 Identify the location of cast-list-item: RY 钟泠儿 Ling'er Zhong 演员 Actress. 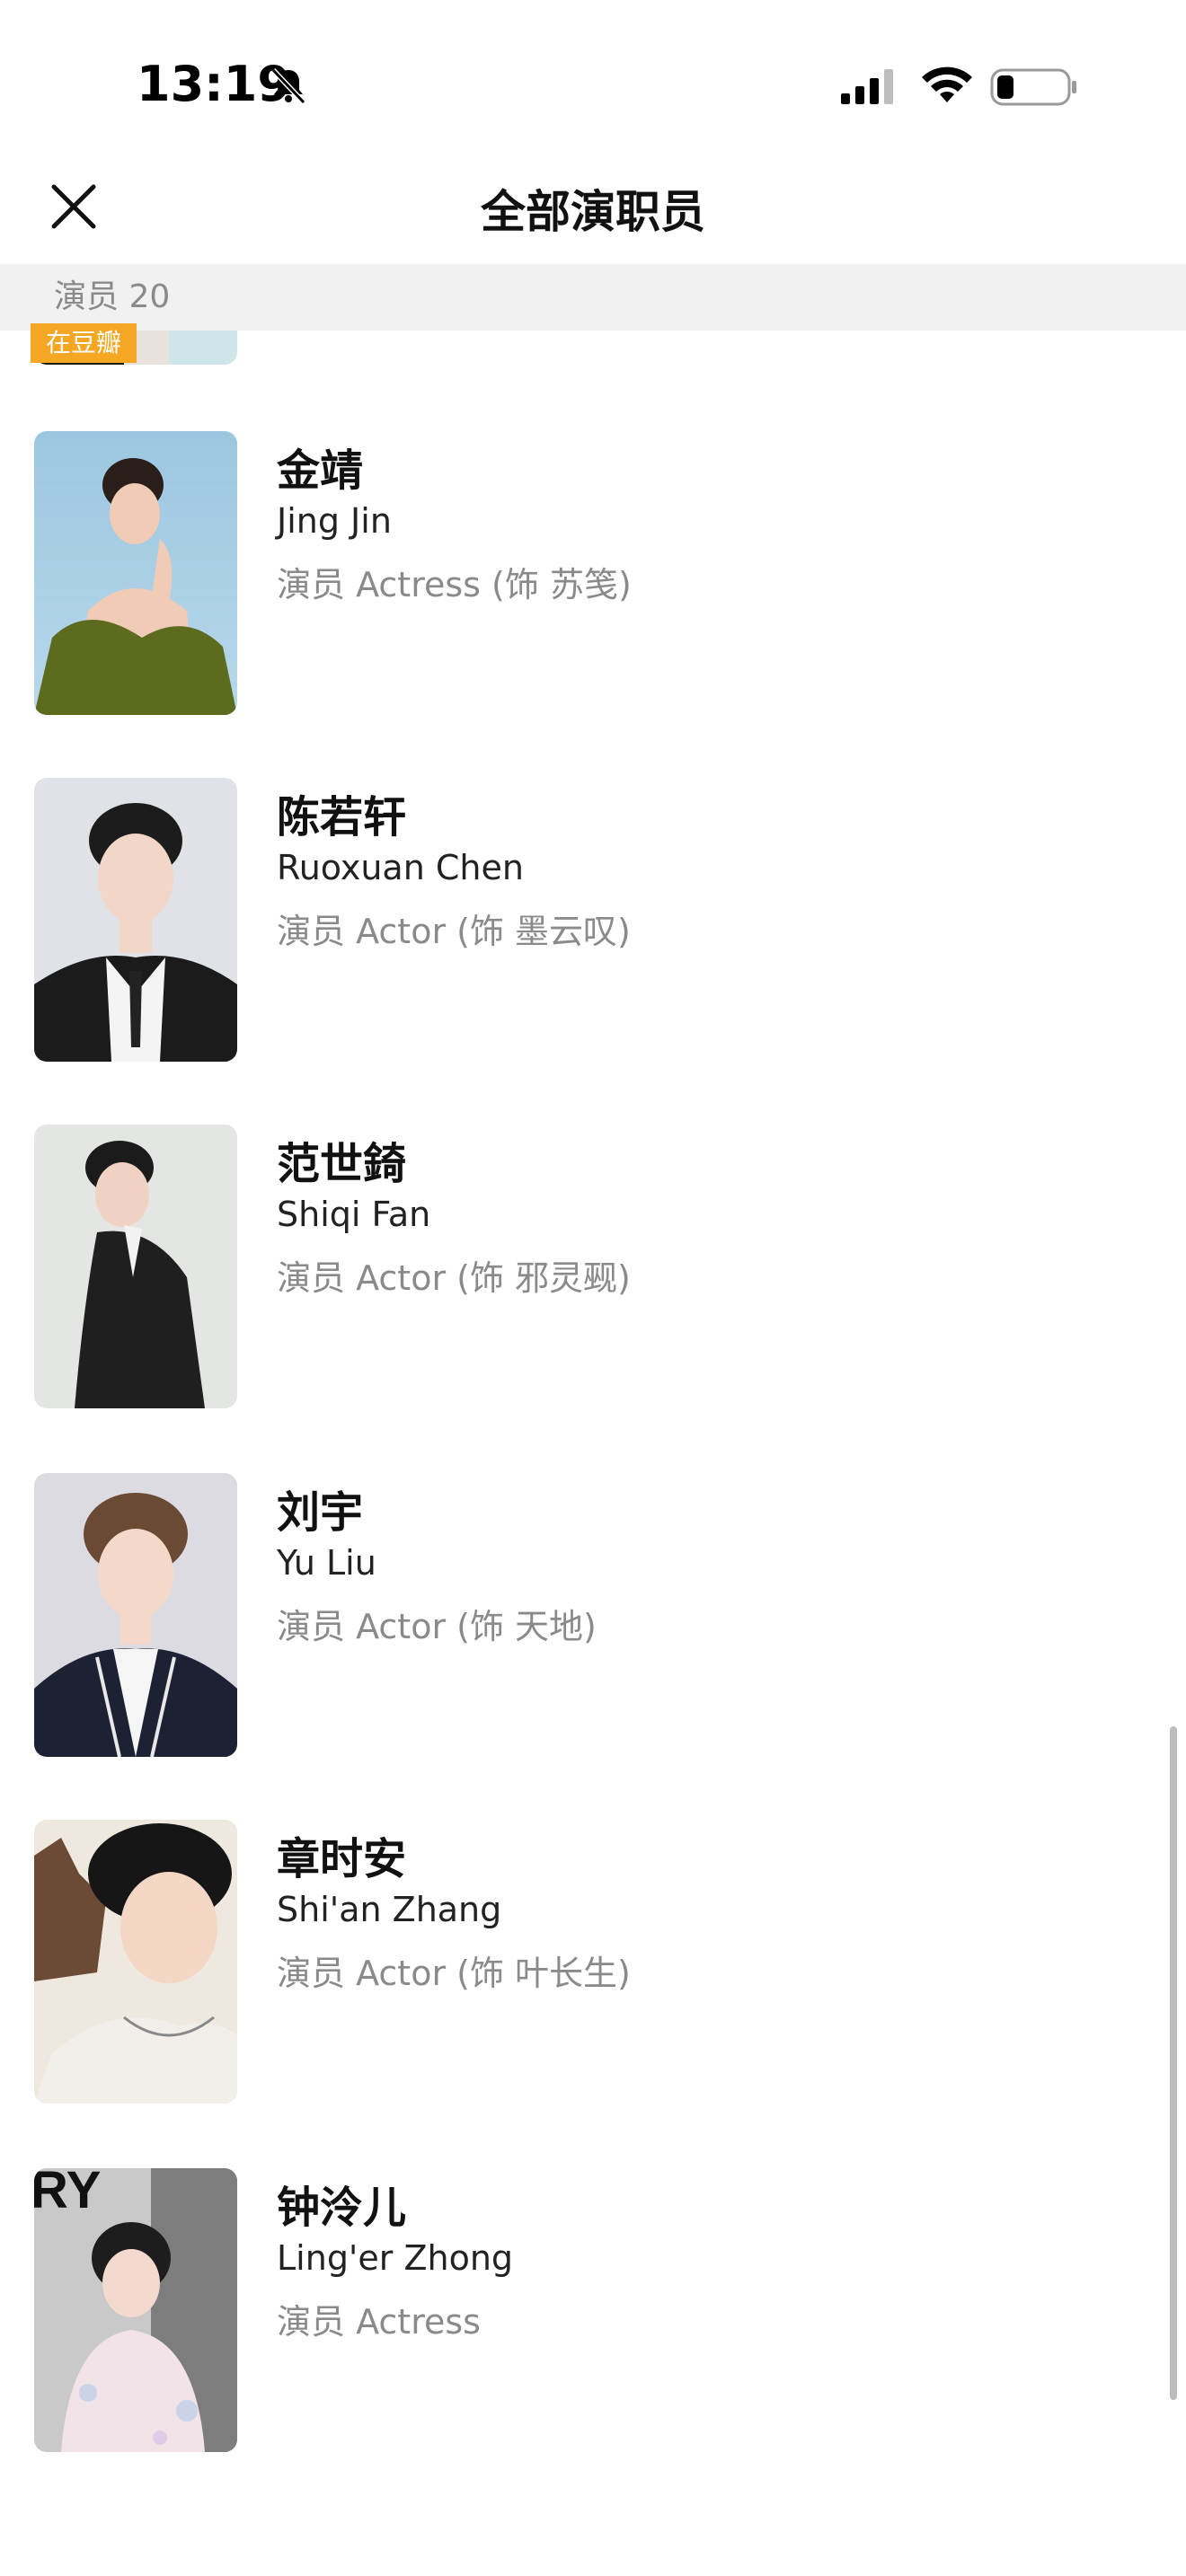
(593, 2312).